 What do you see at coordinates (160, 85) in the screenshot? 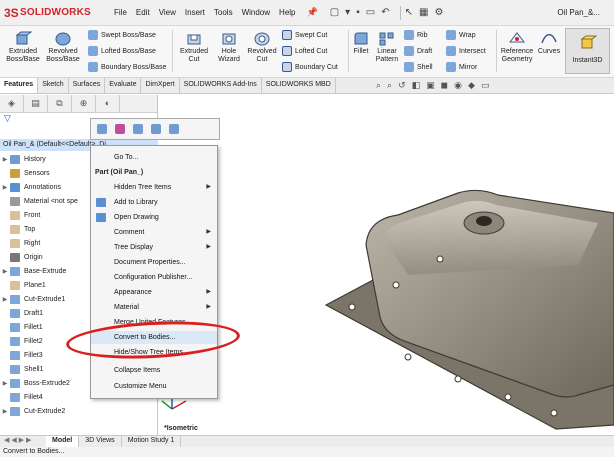
I see `tab-dimxpert: DimXpert` at bounding box center [160, 85].